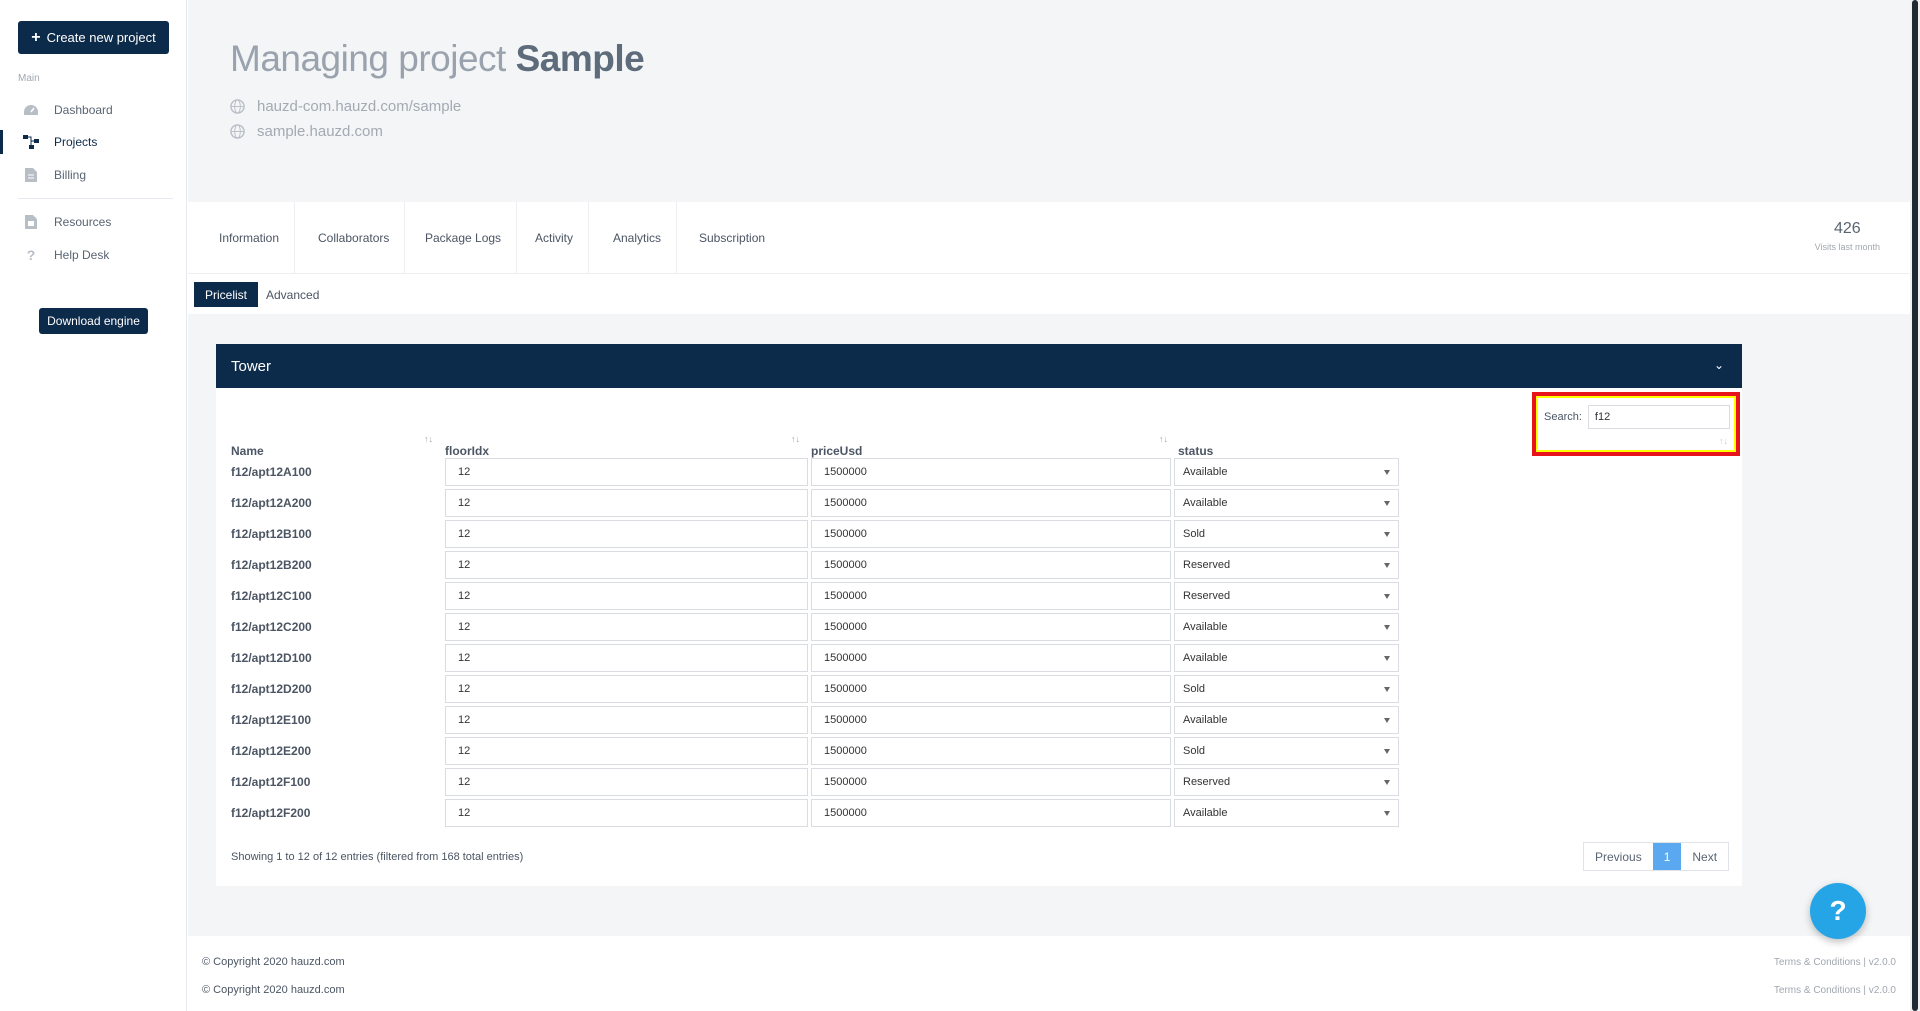 This screenshot has width=1920, height=1011. What do you see at coordinates (354, 238) in the screenshot?
I see `tab-collaborators: Collaborators` at bounding box center [354, 238].